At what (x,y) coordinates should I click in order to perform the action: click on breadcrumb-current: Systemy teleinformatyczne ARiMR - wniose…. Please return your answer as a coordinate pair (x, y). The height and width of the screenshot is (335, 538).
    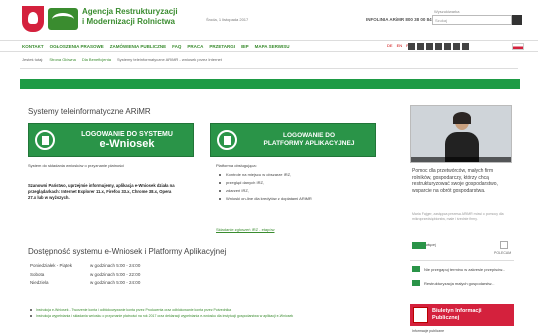
    Looking at the image, I should click on (169, 59).